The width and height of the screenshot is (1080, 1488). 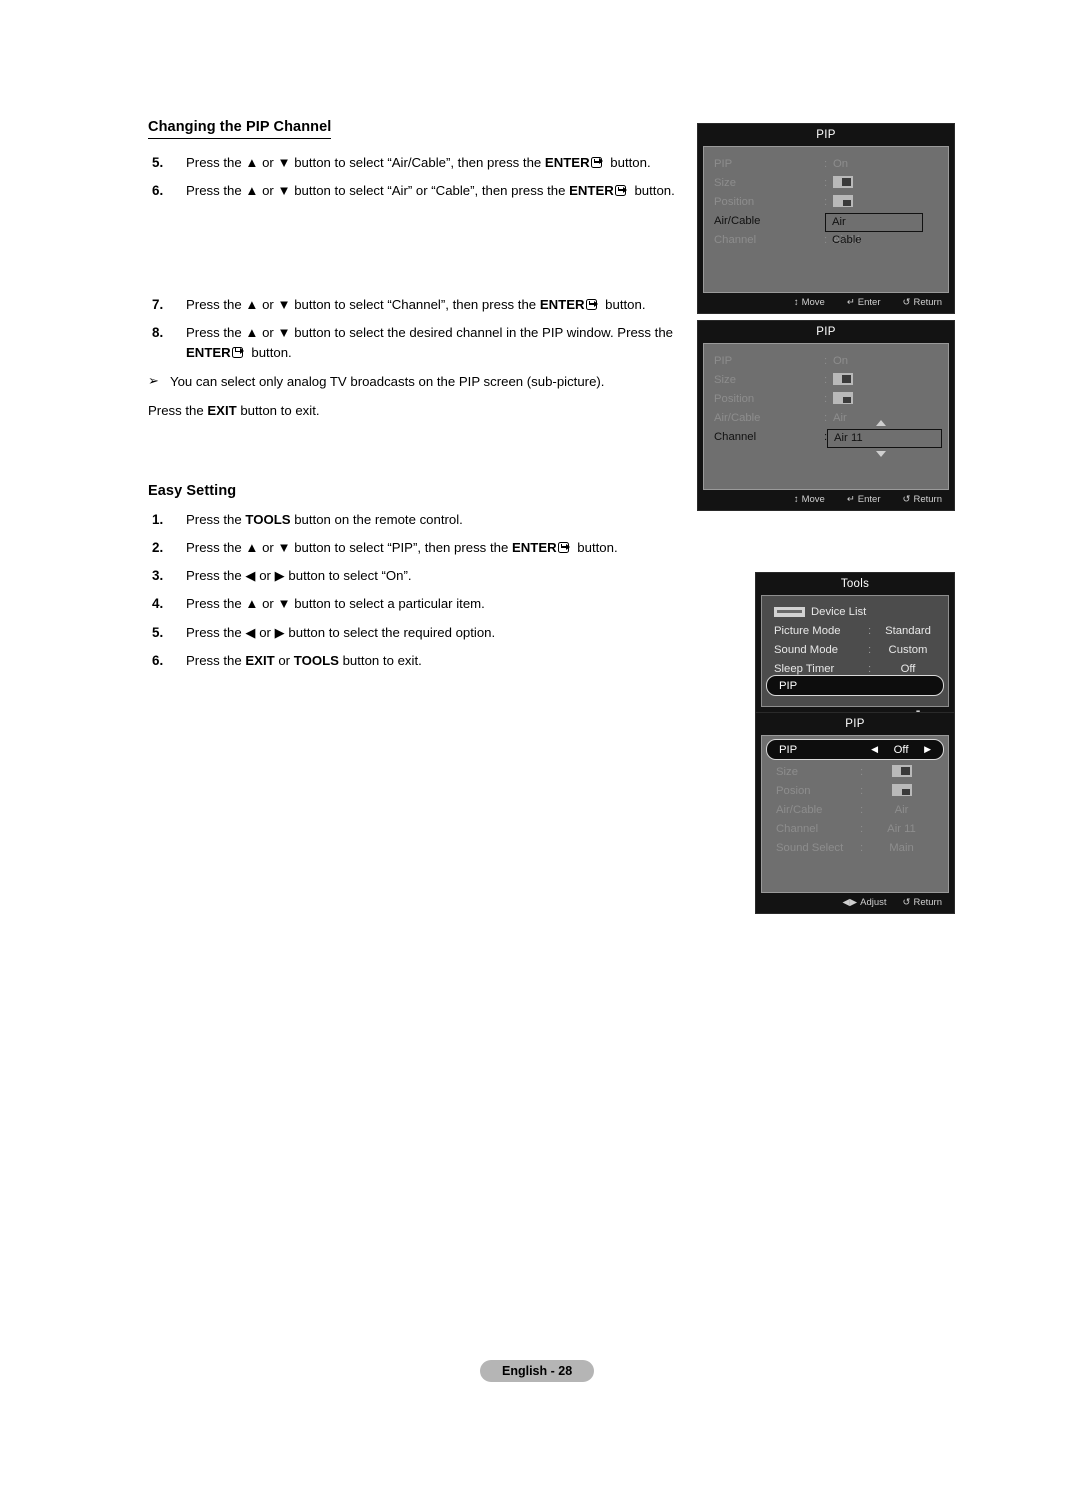 What do you see at coordinates (855, 809) in the screenshot?
I see `pip-row-air-cable: Air/Cable : Air` at bounding box center [855, 809].